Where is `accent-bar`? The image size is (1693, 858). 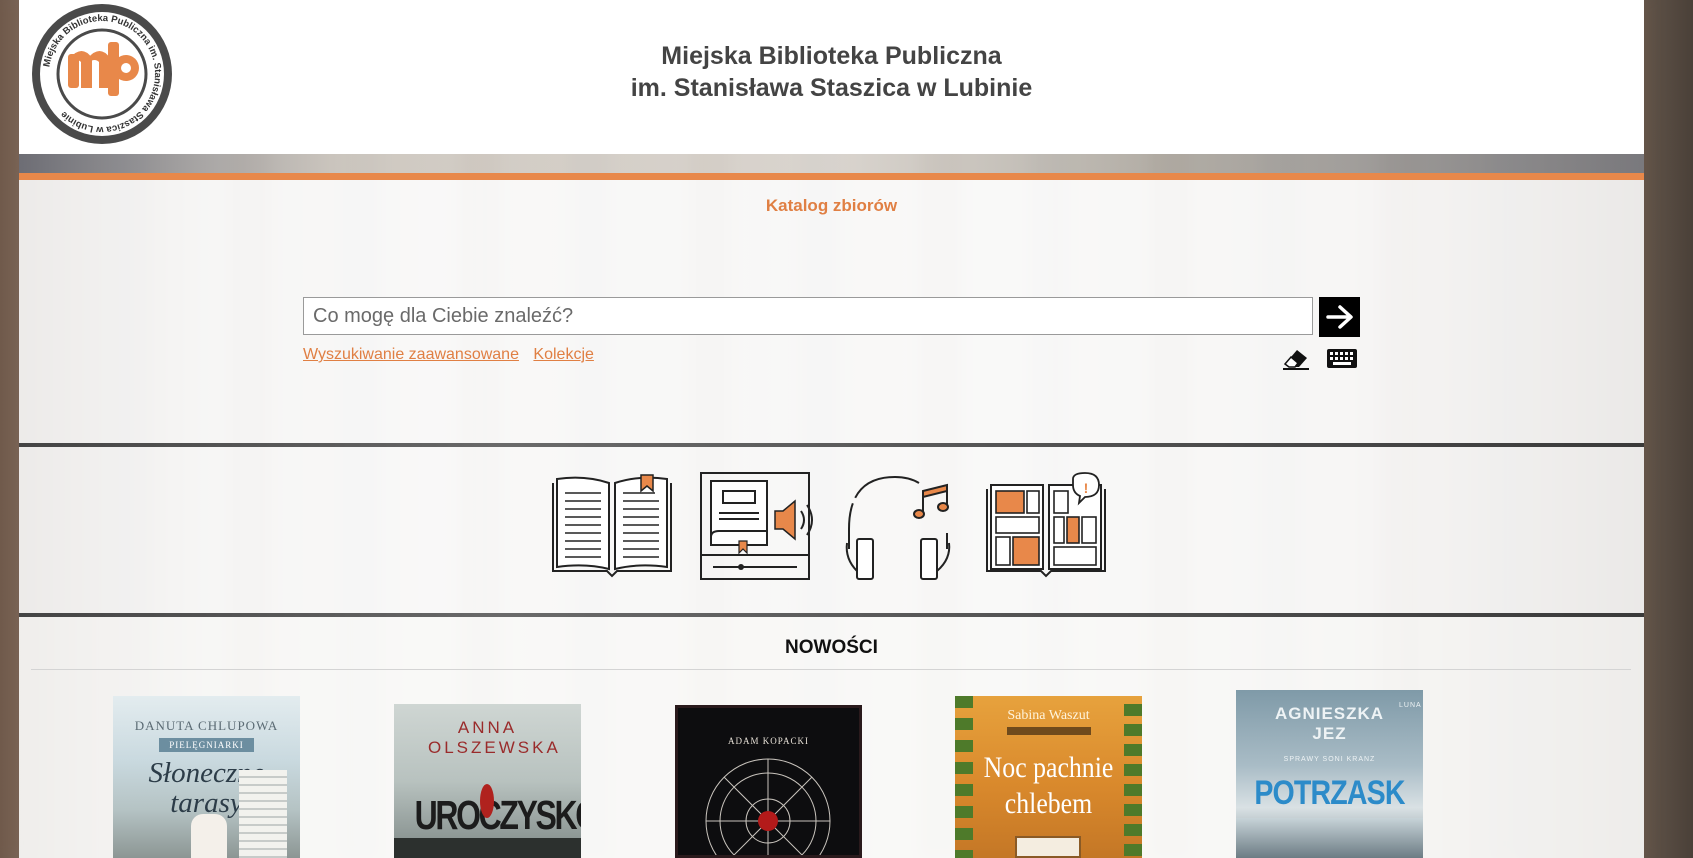
accent-bar is located at coordinates (831, 176).